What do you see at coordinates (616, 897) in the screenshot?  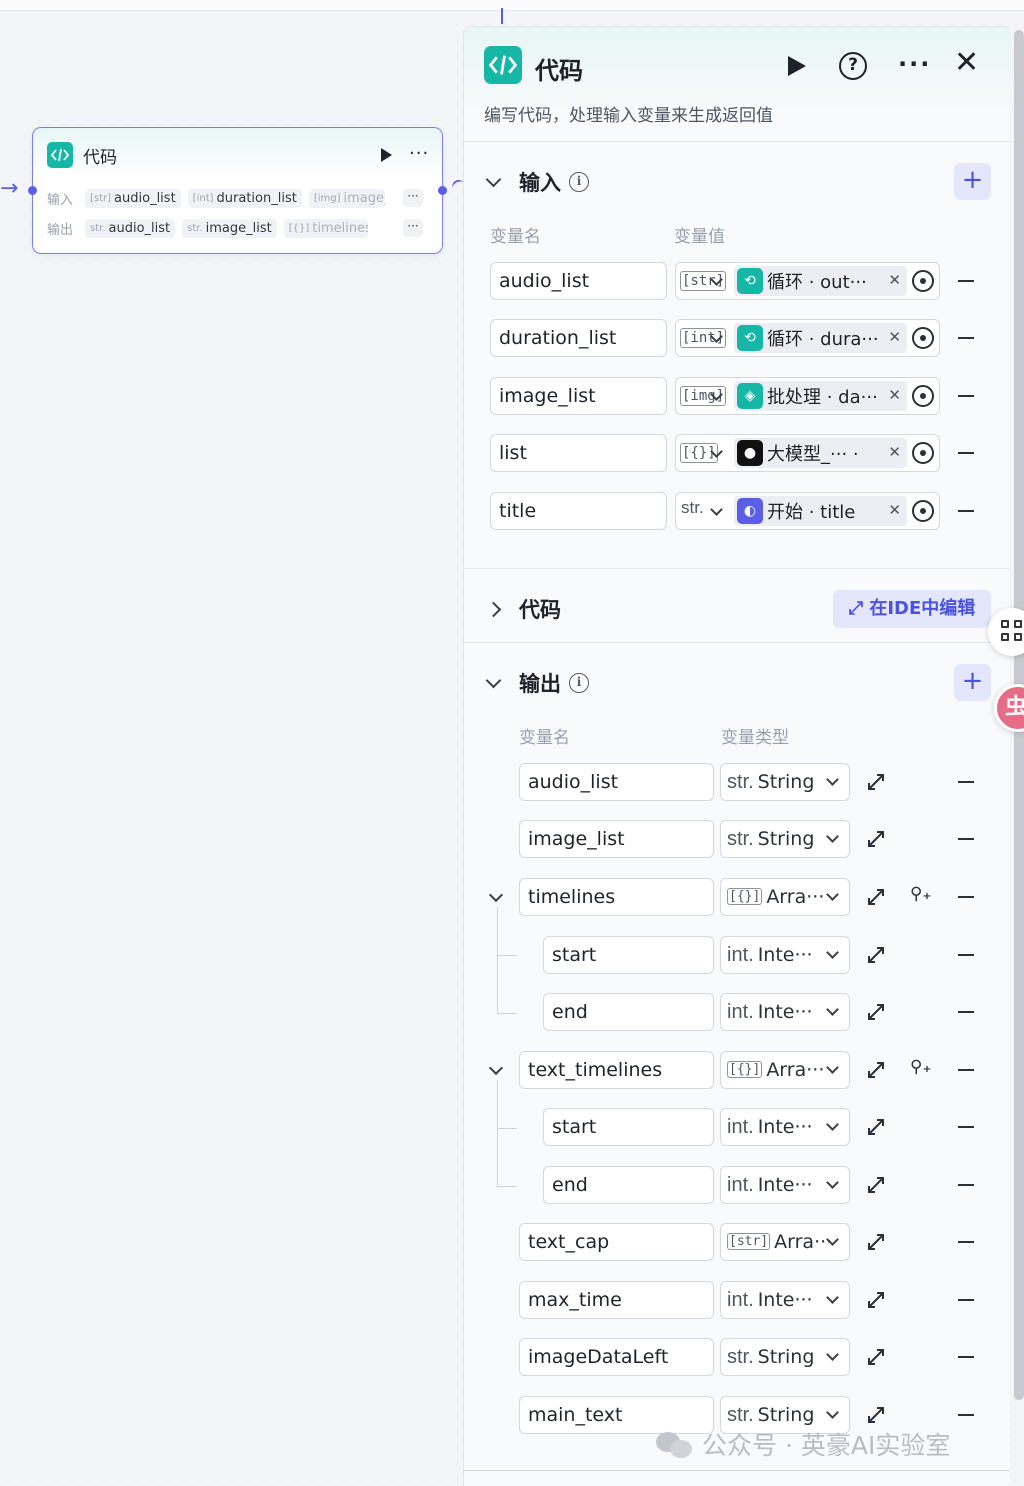 I see `output-var-name: timelines` at bounding box center [616, 897].